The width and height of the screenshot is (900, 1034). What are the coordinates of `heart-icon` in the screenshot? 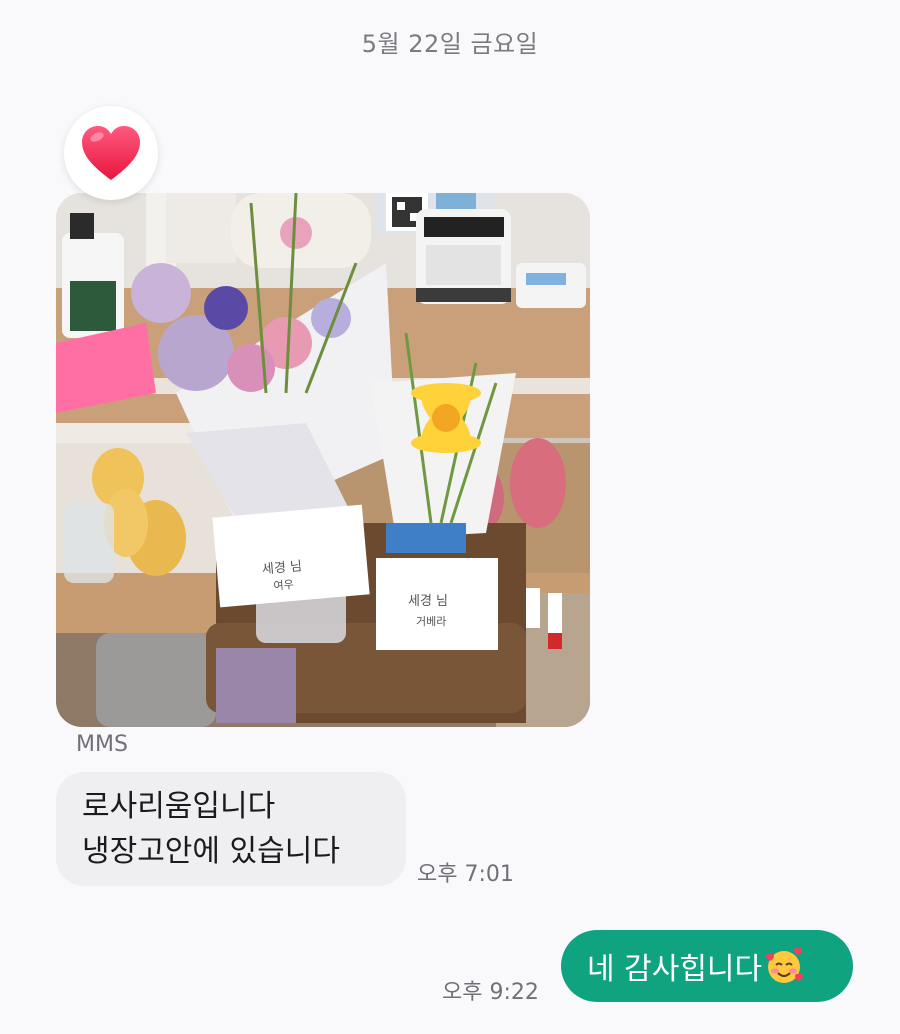 It's located at (111, 153).